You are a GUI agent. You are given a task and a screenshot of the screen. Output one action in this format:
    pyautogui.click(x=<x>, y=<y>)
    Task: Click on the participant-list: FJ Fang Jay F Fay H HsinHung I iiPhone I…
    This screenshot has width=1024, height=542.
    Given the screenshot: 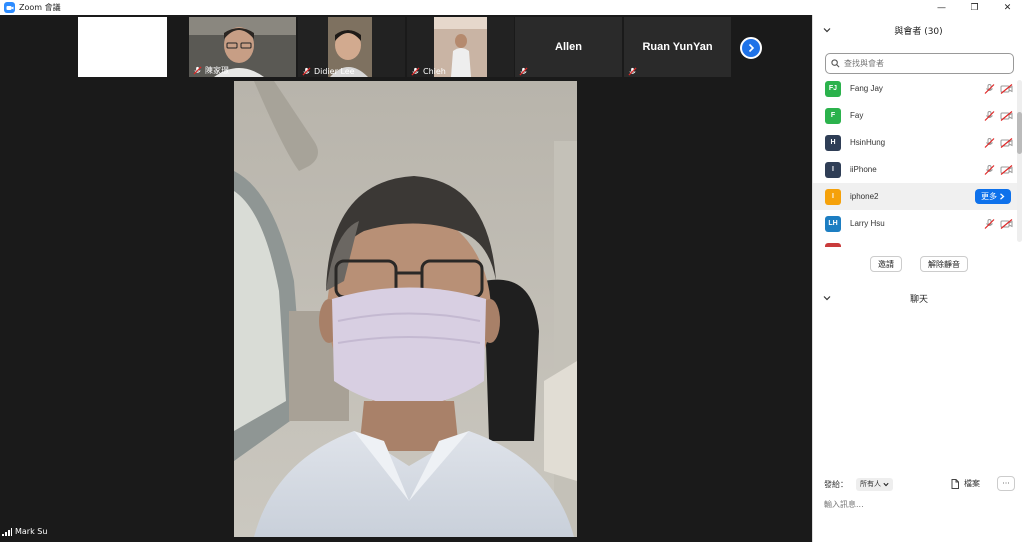 What is the action you would take?
    pyautogui.click(x=917, y=161)
    